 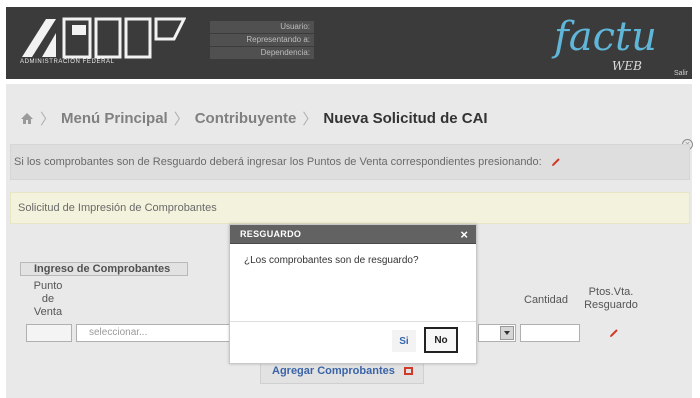 I want to click on punto-venta-input, so click(x=49, y=333).